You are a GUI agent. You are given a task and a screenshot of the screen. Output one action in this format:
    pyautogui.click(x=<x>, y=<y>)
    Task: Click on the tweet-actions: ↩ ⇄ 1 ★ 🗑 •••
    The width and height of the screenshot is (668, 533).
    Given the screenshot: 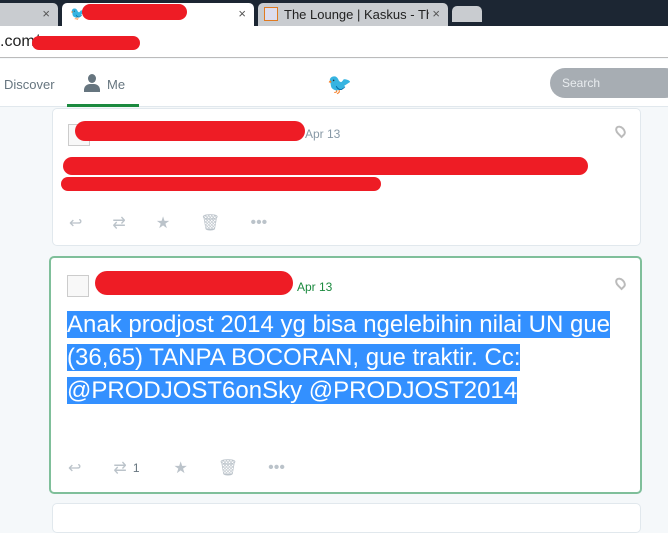 What is the action you would take?
    pyautogui.click(x=176, y=468)
    